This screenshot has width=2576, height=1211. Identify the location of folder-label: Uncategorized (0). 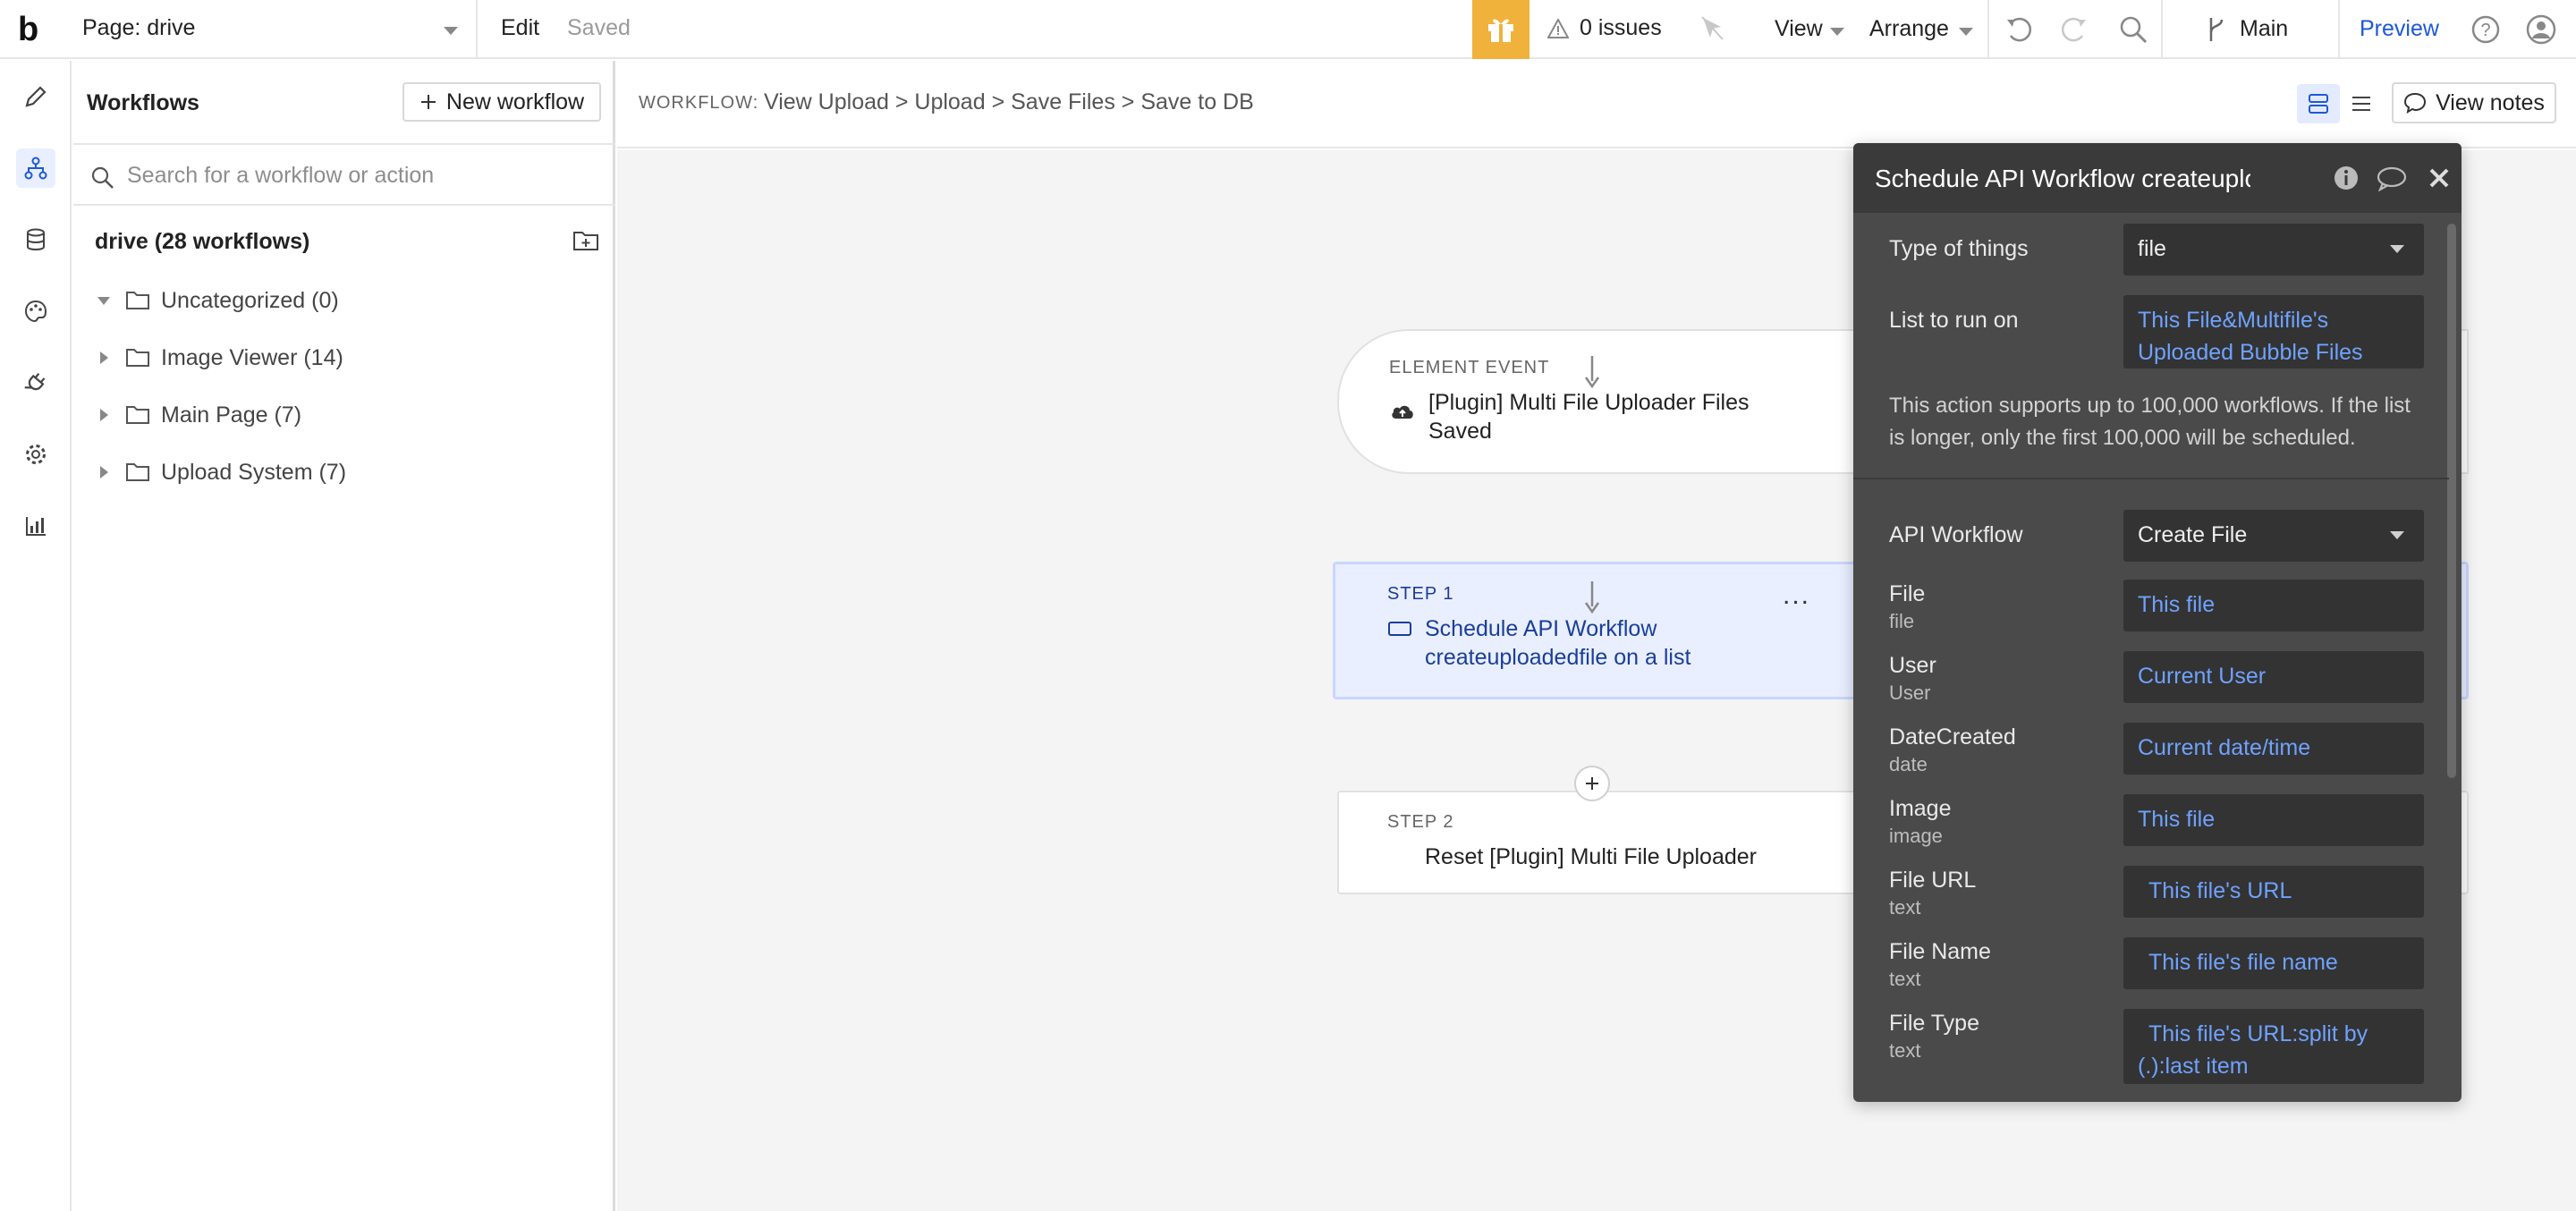
(250, 300).